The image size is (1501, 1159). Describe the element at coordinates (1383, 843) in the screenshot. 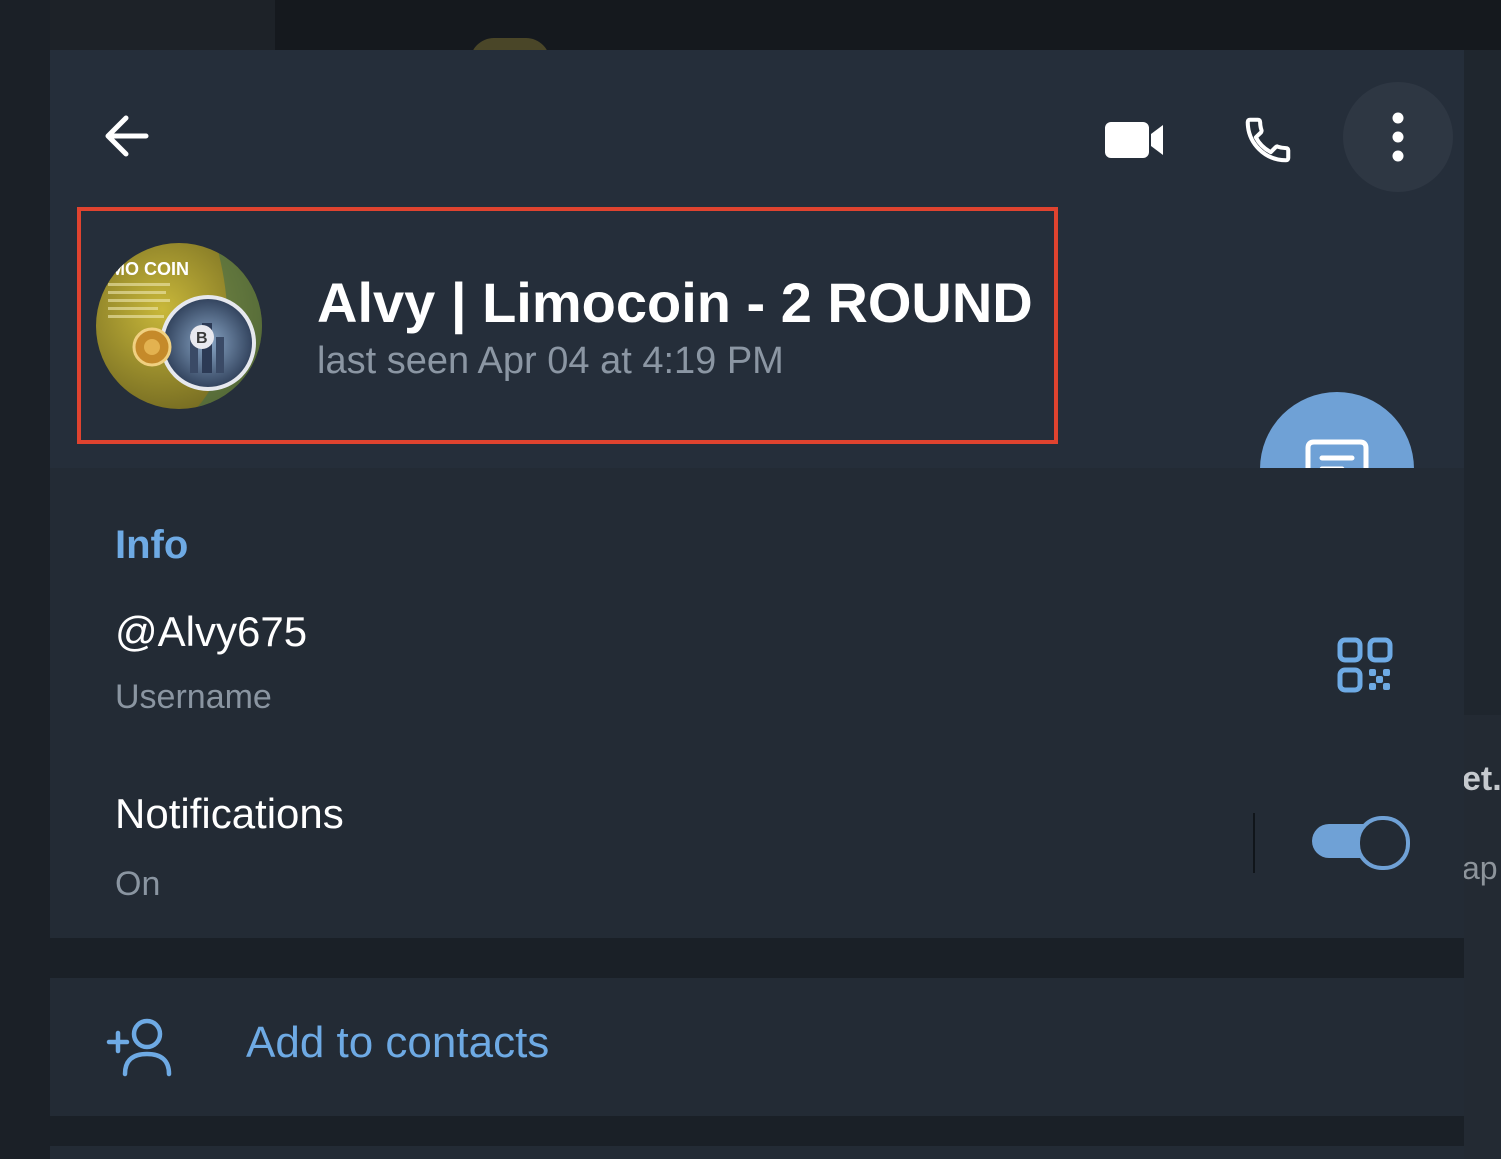

I see `toggle-knob` at that location.